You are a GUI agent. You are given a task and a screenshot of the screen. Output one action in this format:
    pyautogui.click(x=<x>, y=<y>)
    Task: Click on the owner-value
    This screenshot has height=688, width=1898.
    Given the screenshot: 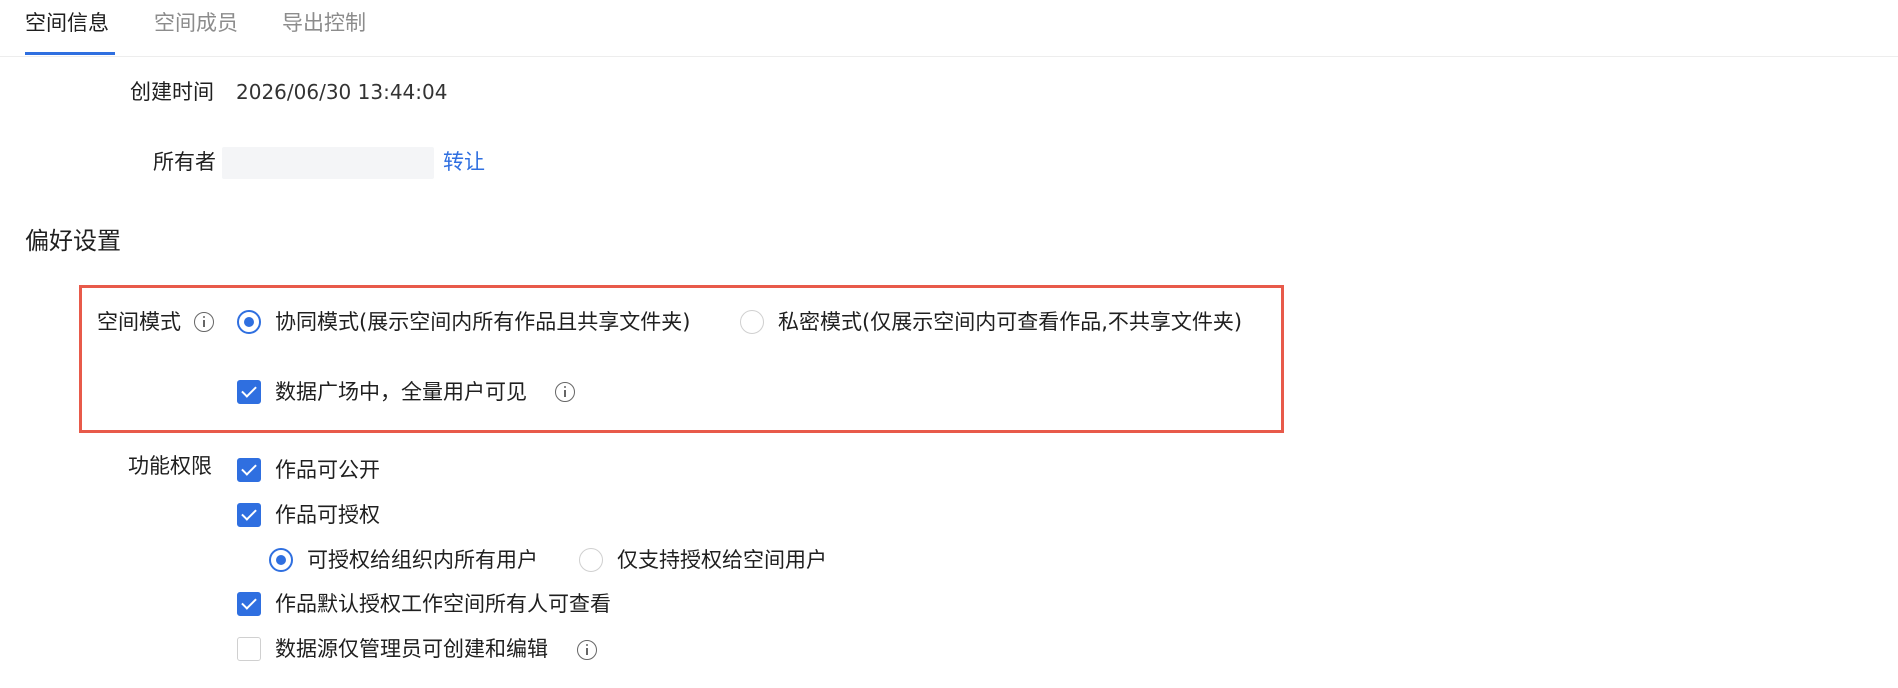 What is the action you would take?
    pyautogui.click(x=328, y=163)
    